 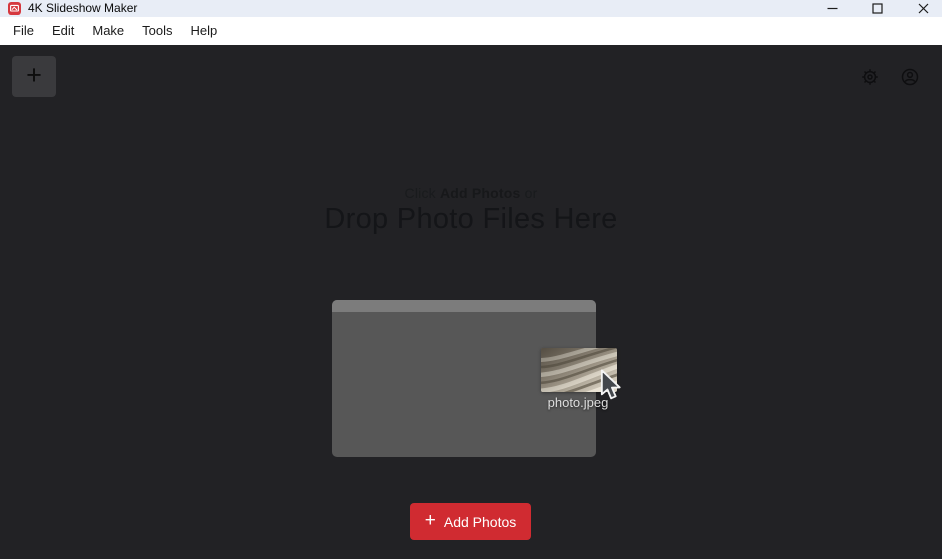 I want to click on settings-gear-icon, so click(x=870, y=77).